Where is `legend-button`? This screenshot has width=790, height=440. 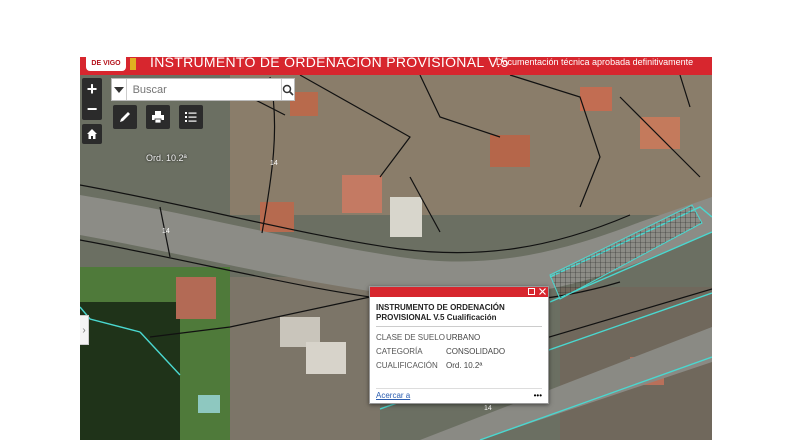
legend-button is located at coordinates (191, 117).